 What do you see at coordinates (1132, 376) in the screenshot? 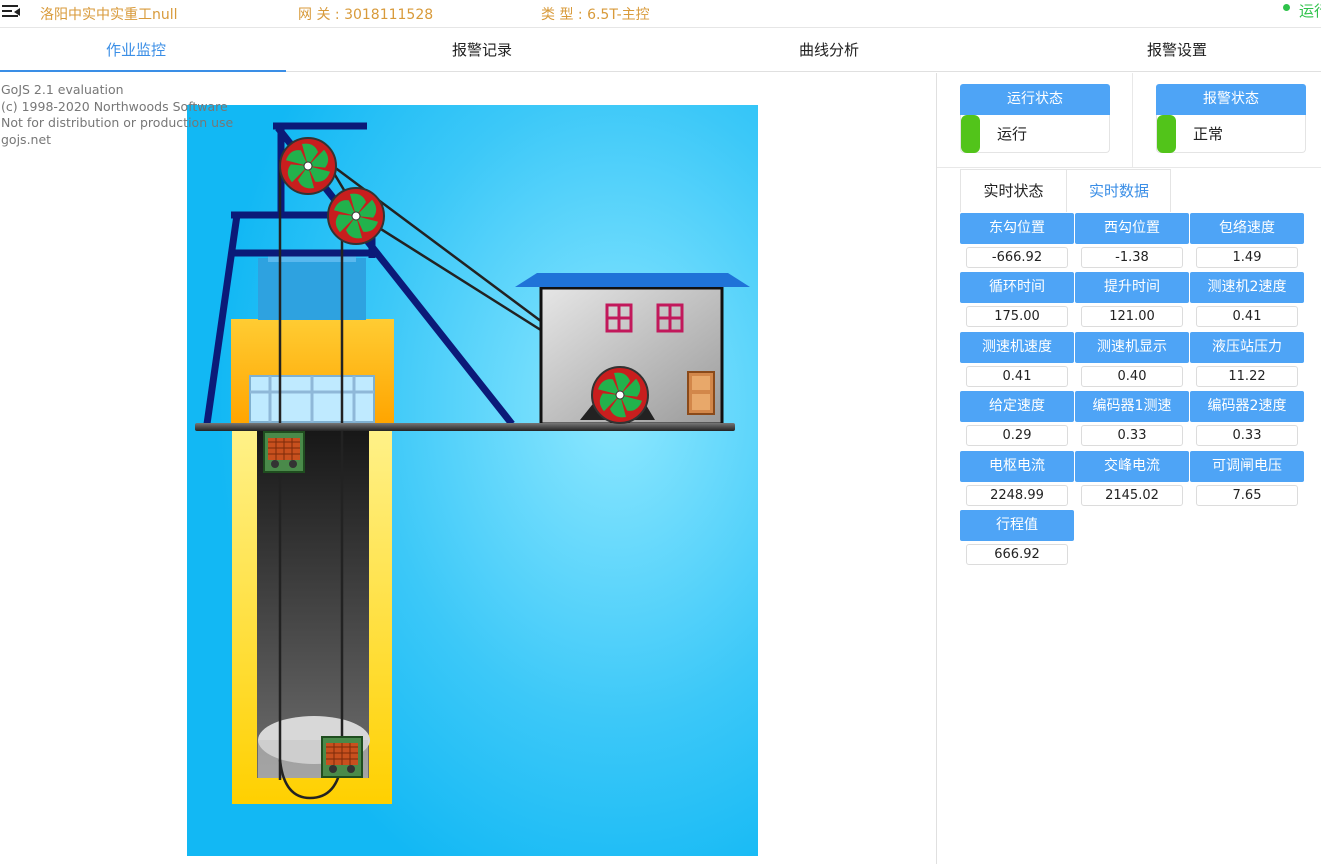
I see `data-value: 0.40` at bounding box center [1132, 376].